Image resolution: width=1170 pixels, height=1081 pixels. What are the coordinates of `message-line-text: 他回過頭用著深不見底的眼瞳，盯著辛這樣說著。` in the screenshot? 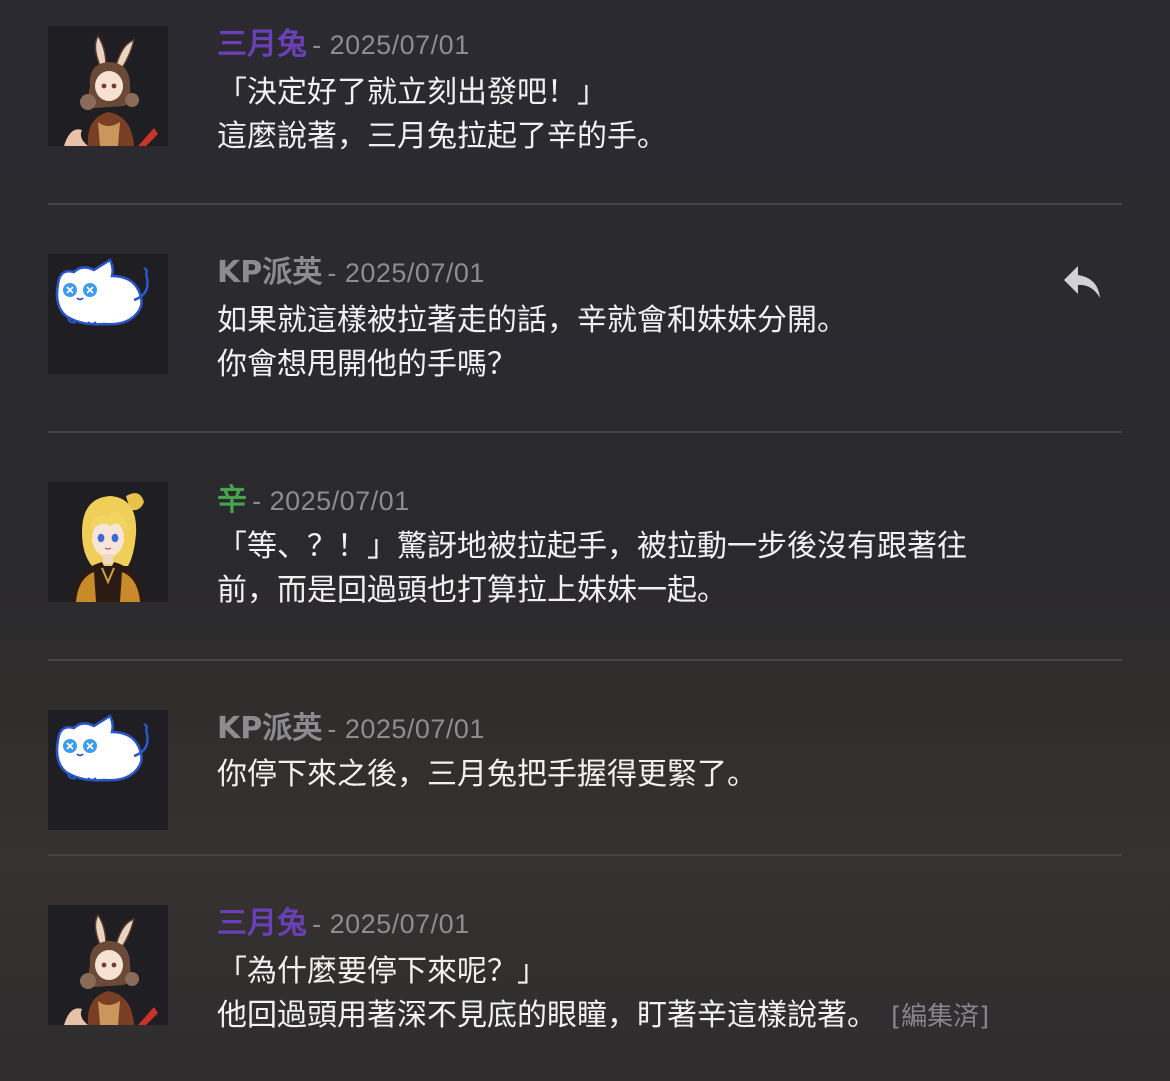 It's located at (547, 1015).